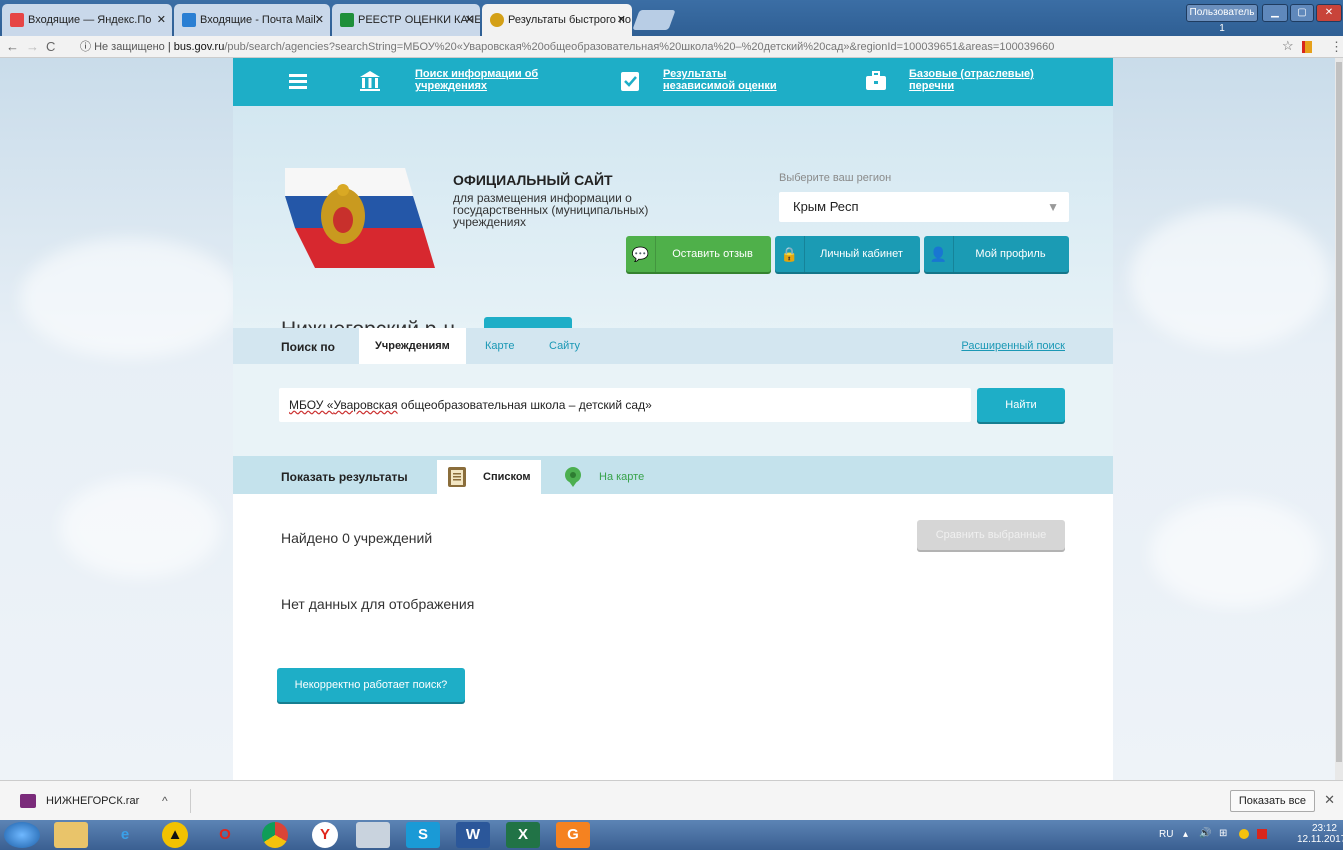  What do you see at coordinates (419, 20) in the screenshot?
I see `tab-title: РЕЕСТР ОЦЕНКИ КАЧЕС` at bounding box center [419, 20].